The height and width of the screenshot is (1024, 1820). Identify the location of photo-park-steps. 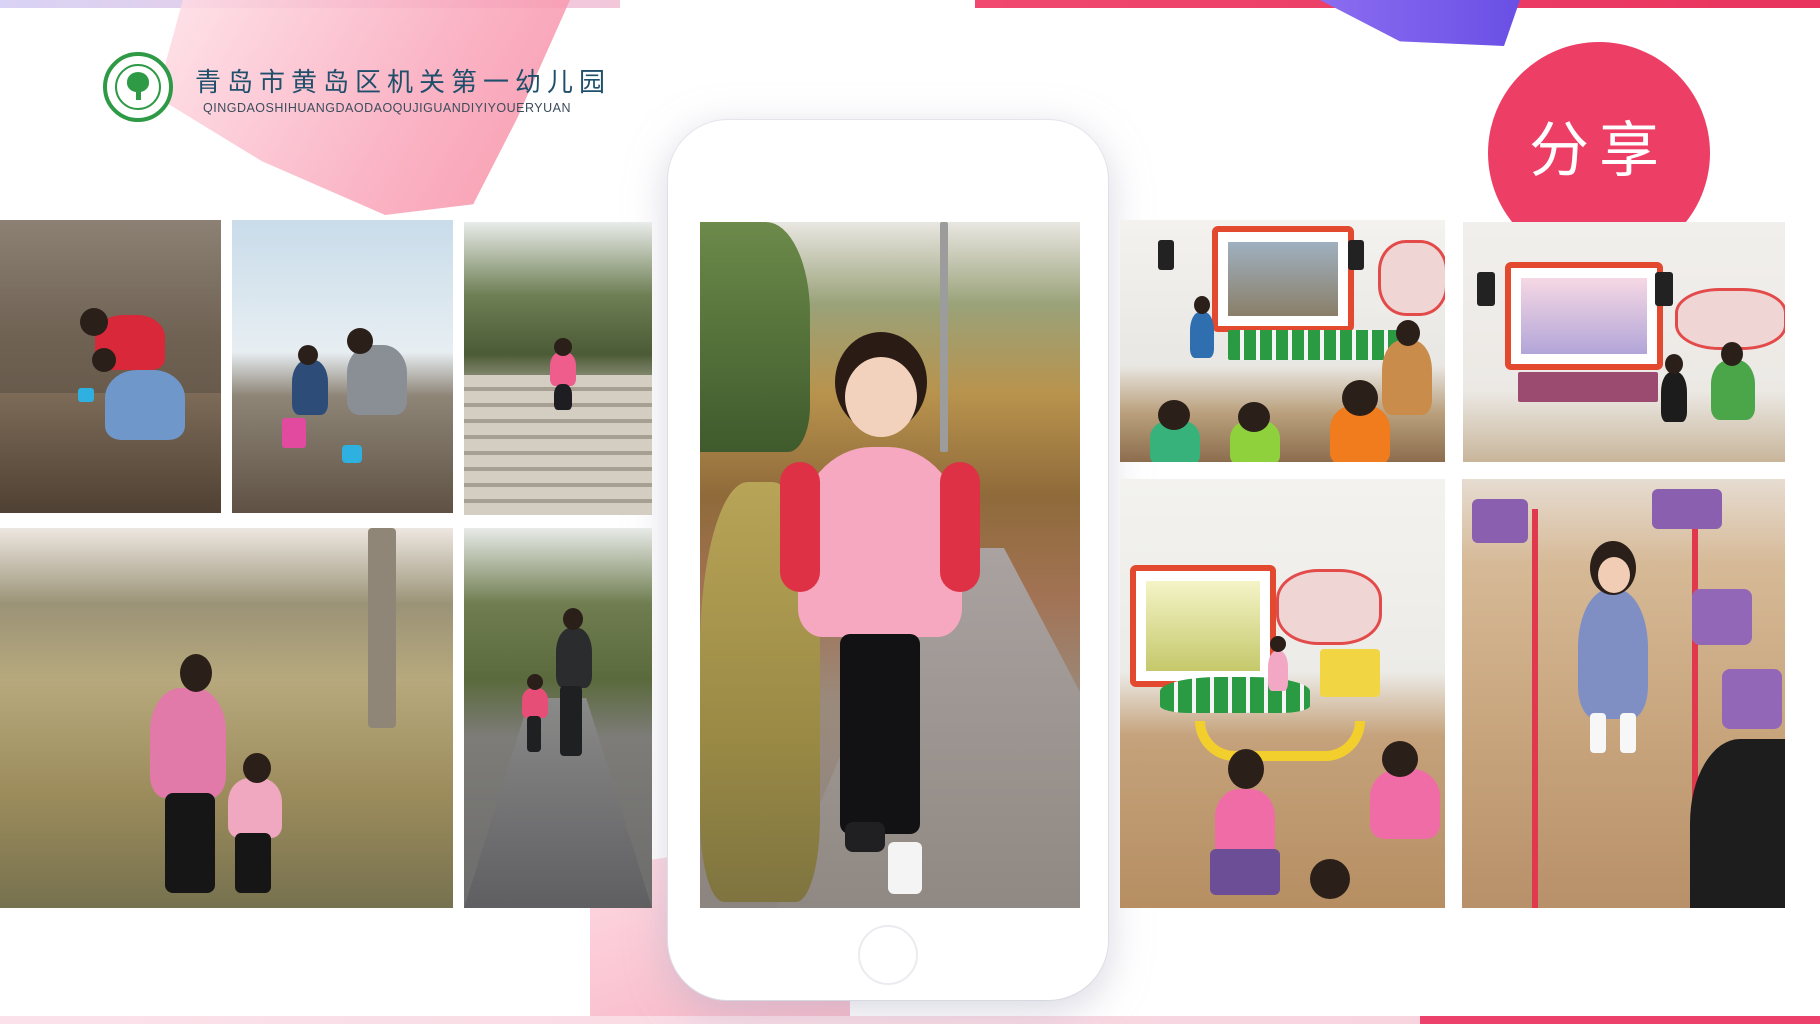
(558, 368).